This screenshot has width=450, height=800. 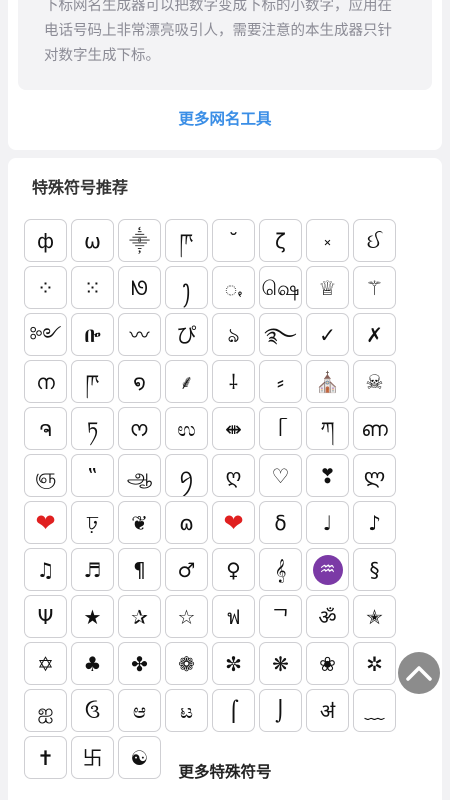 I want to click on symbol-cell: ✰, so click(x=139, y=616).